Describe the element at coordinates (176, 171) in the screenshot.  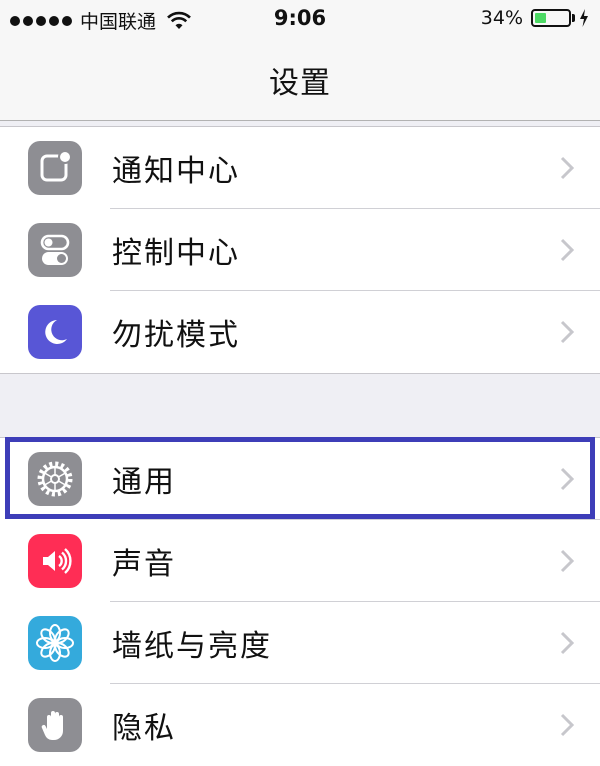
I see `row-label: 通知中心` at that location.